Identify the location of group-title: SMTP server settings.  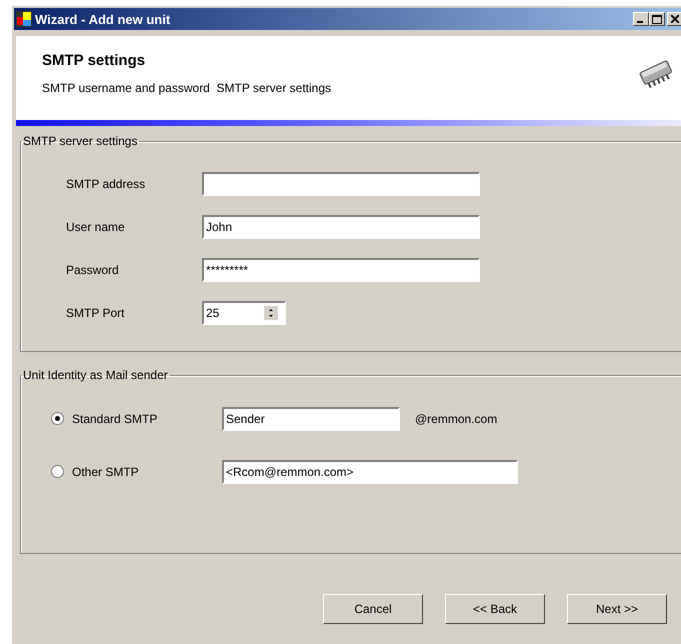
(80, 141).